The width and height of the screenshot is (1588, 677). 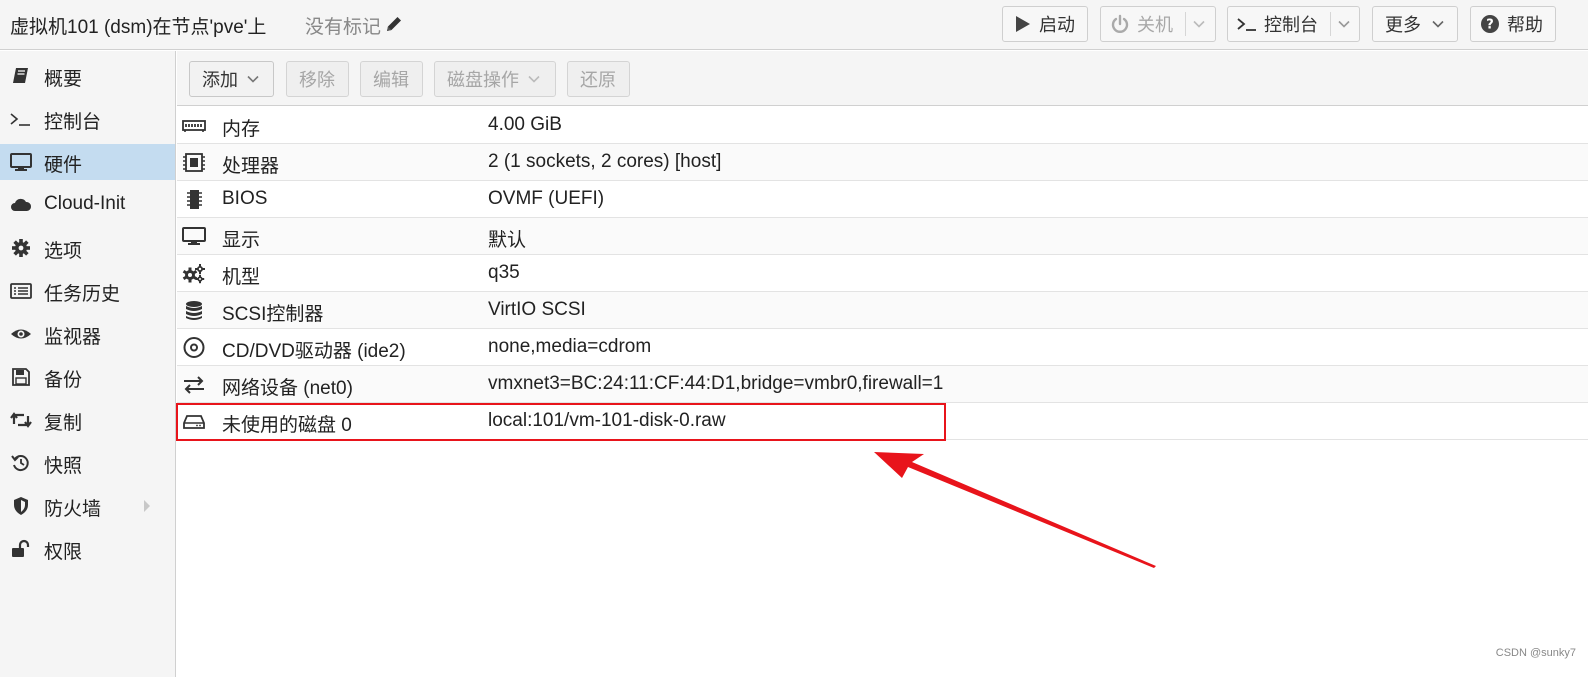 What do you see at coordinates (21, 204) in the screenshot?
I see `cloud-icon` at bounding box center [21, 204].